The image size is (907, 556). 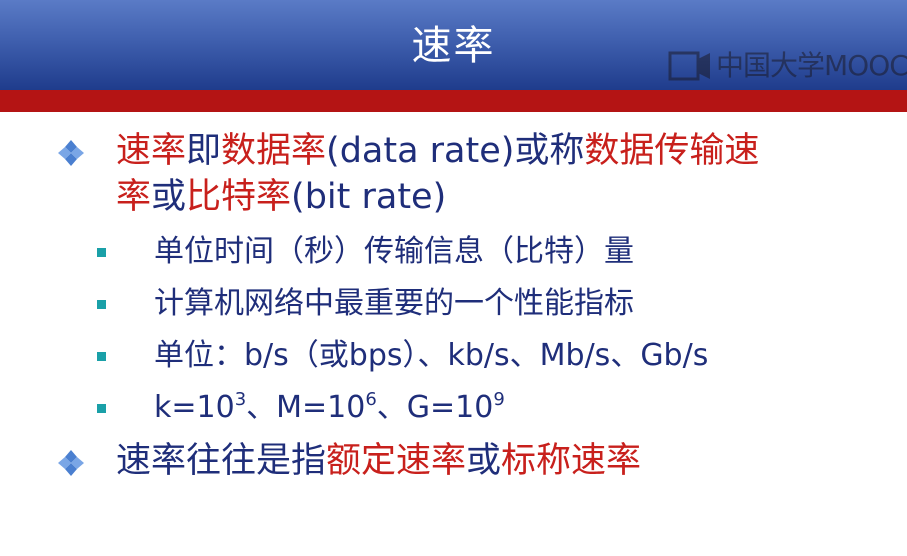 I want to click on text-bit-rate-en: (bit rate), so click(x=369, y=197).